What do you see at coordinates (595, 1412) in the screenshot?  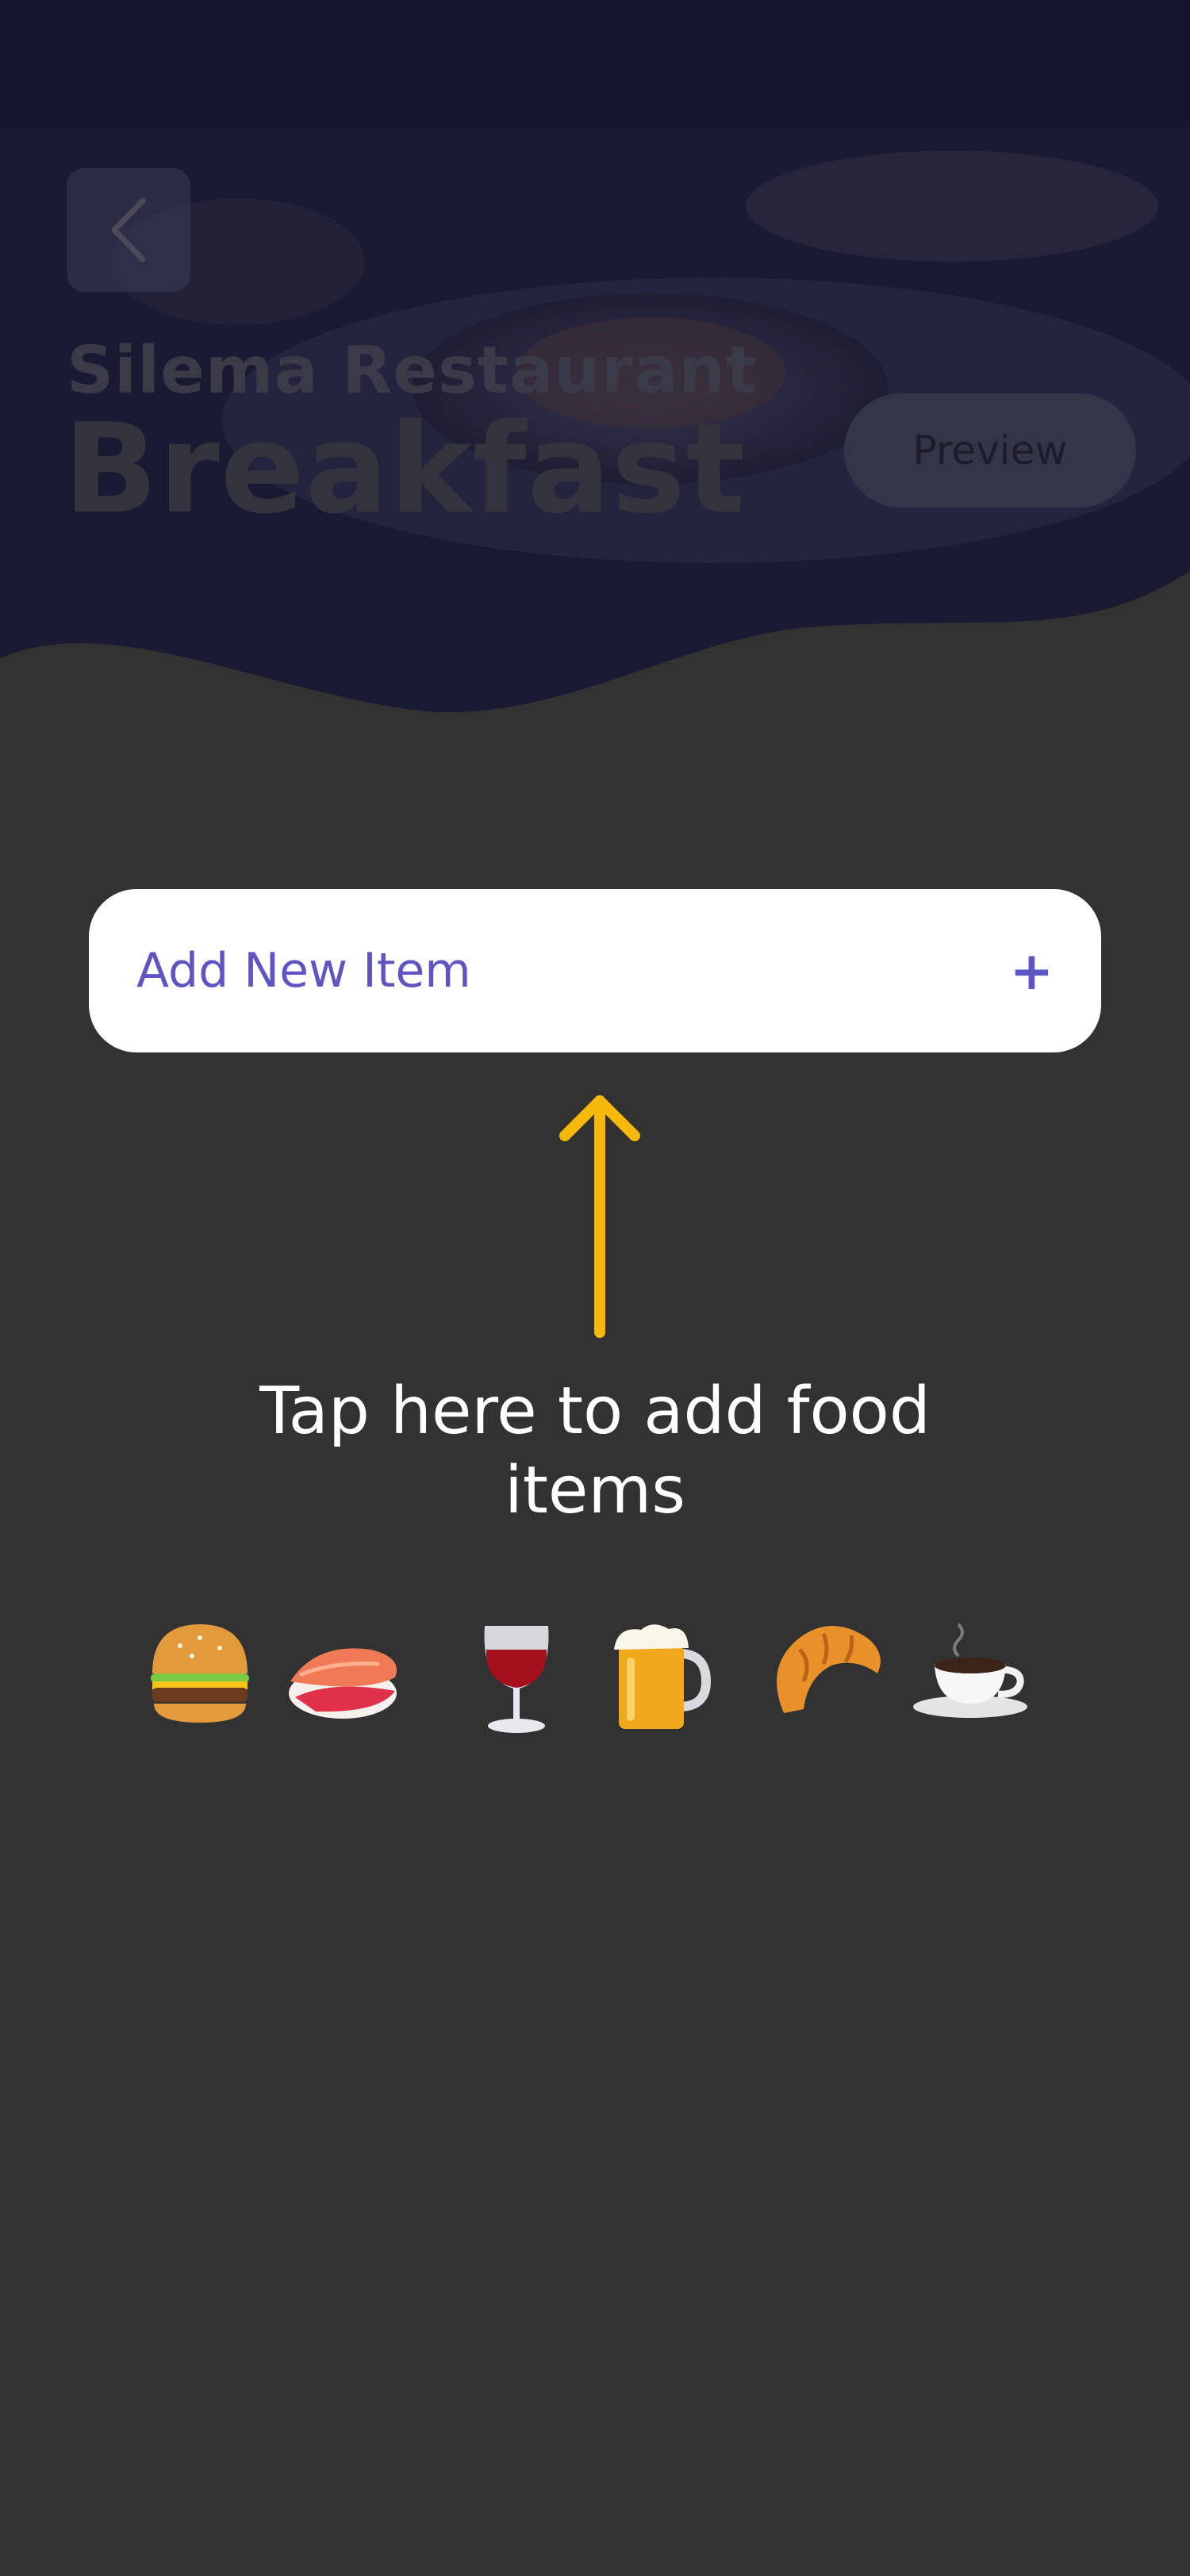 I see `hint-line-1: Tap here to add food` at bounding box center [595, 1412].